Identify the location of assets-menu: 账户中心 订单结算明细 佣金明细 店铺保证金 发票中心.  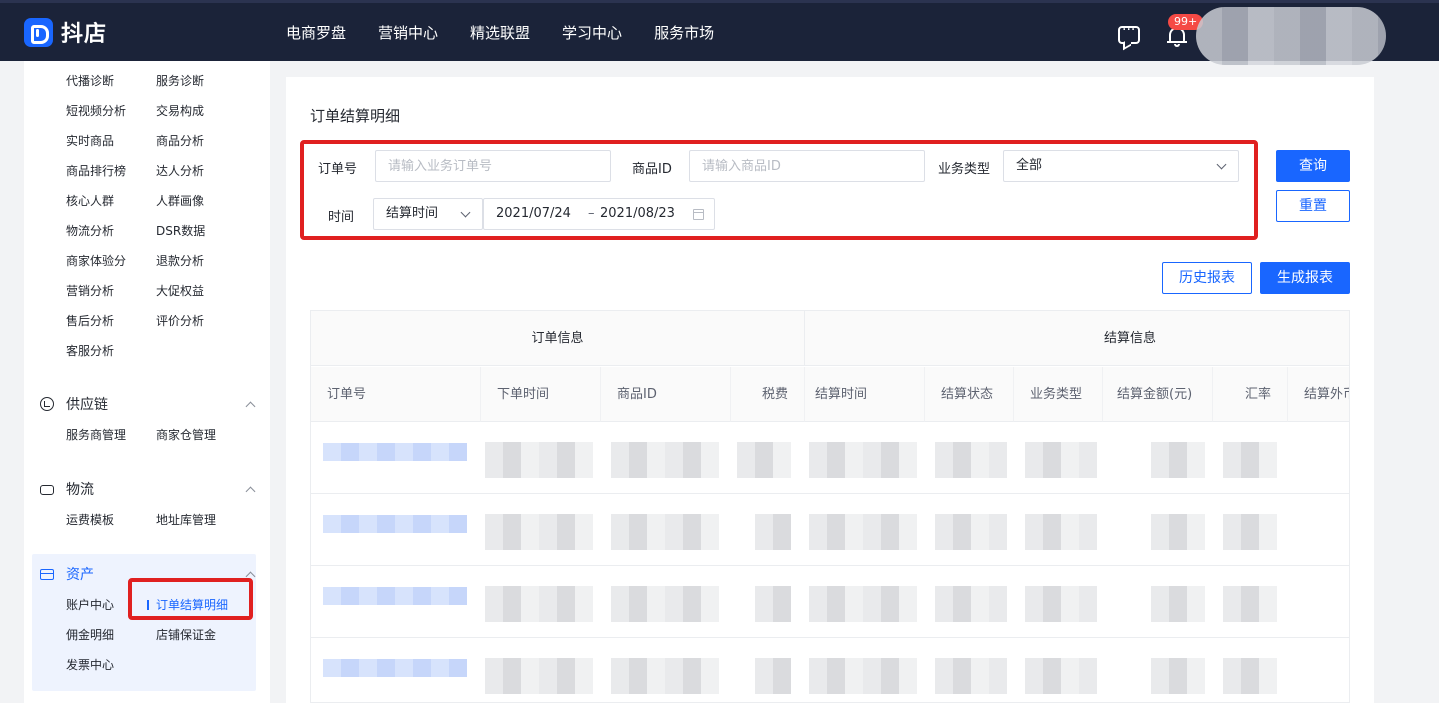
(156, 635).